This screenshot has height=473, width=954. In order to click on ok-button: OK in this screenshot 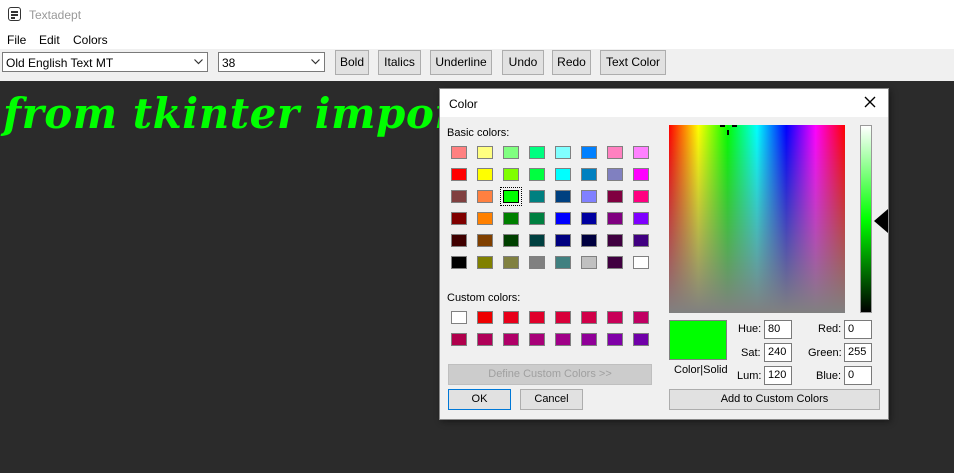, I will do `click(479, 399)`.